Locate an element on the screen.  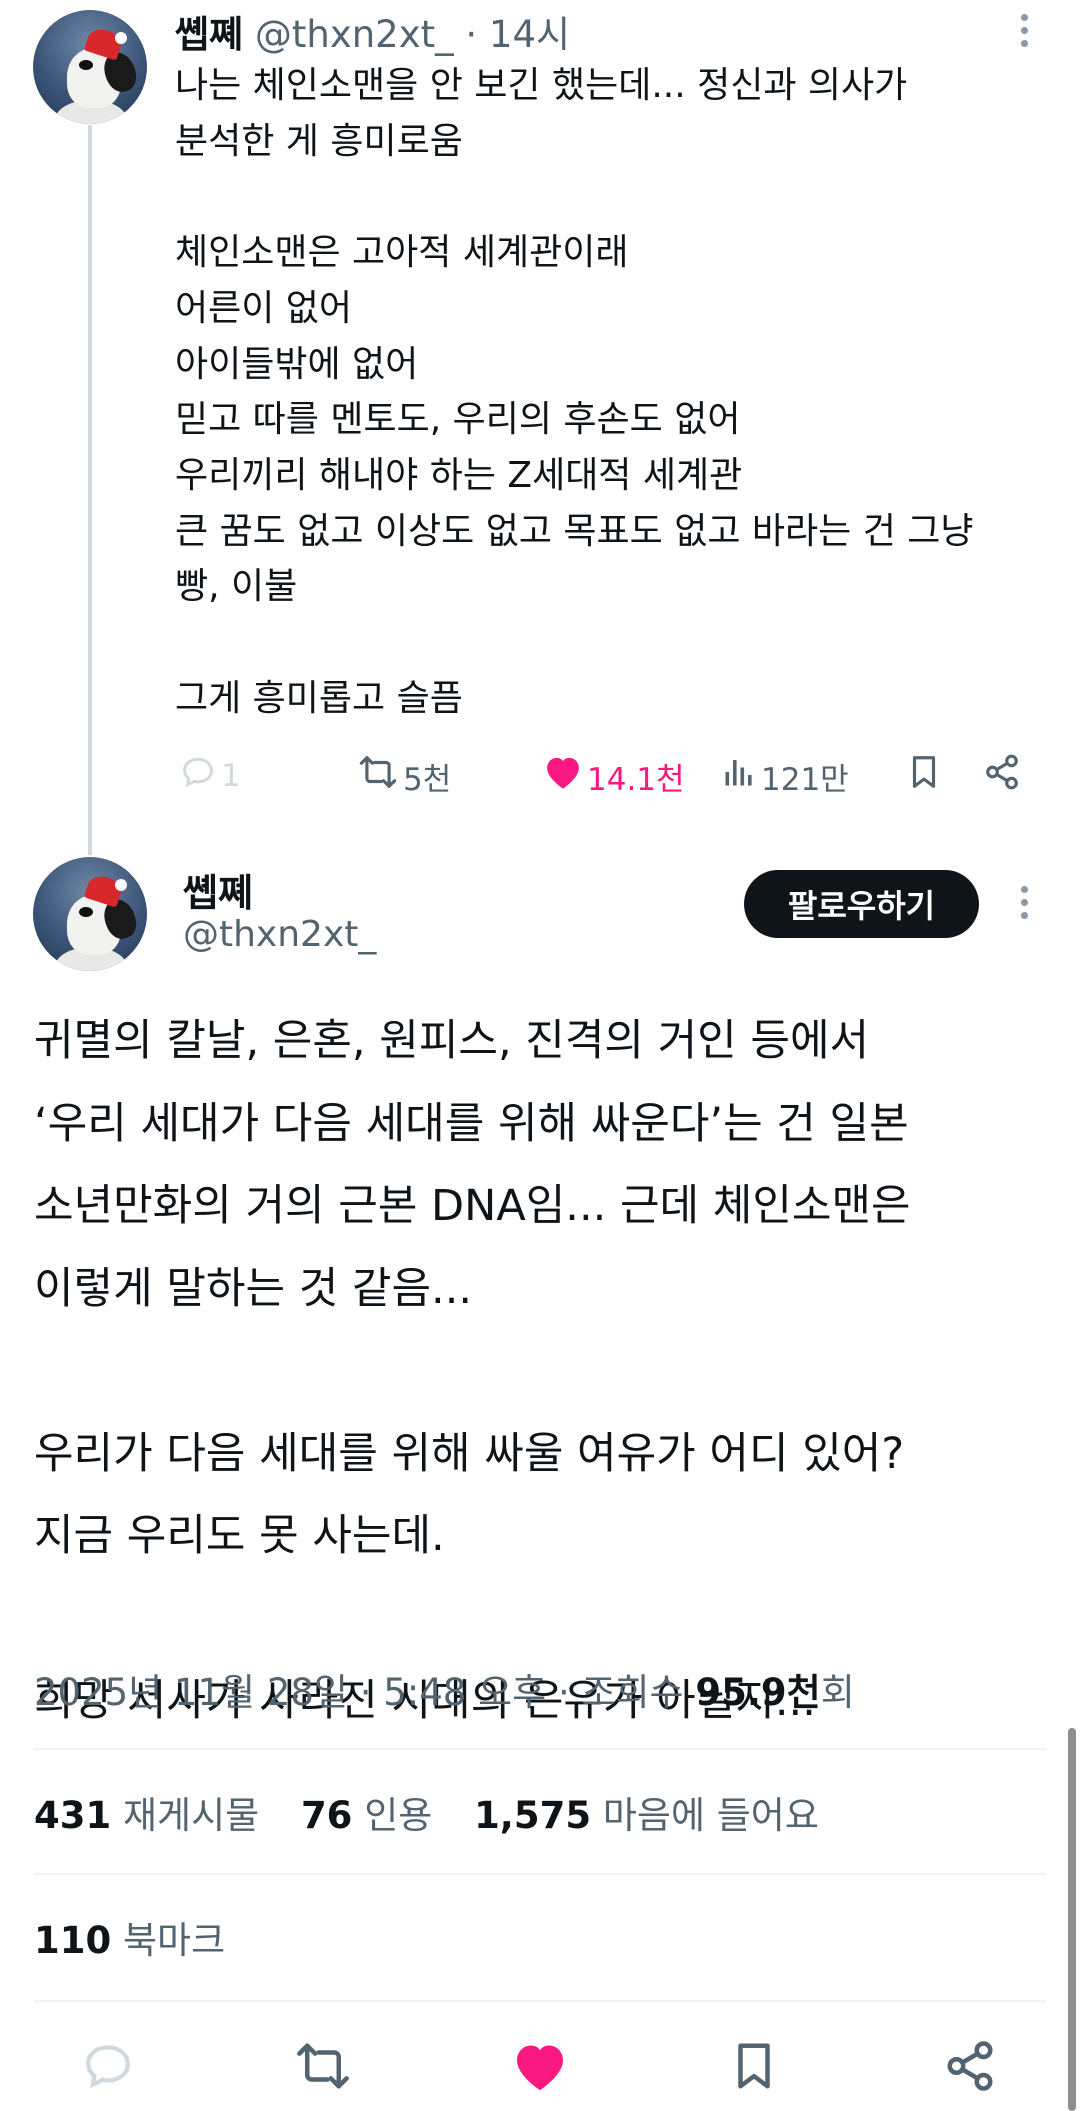
follow-button: 팔로우하기 is located at coordinates (861, 904).